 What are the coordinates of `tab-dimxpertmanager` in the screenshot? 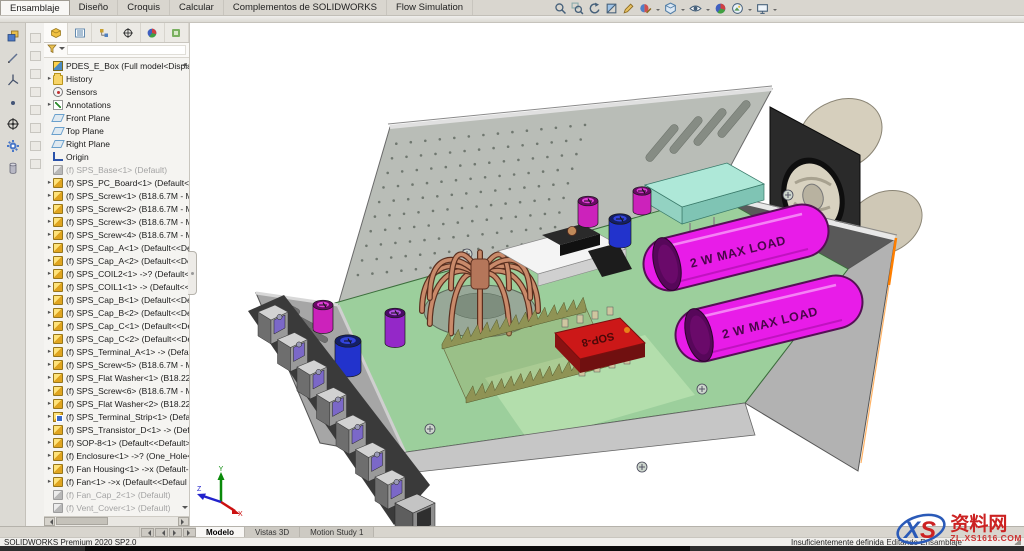 It's located at (129, 32).